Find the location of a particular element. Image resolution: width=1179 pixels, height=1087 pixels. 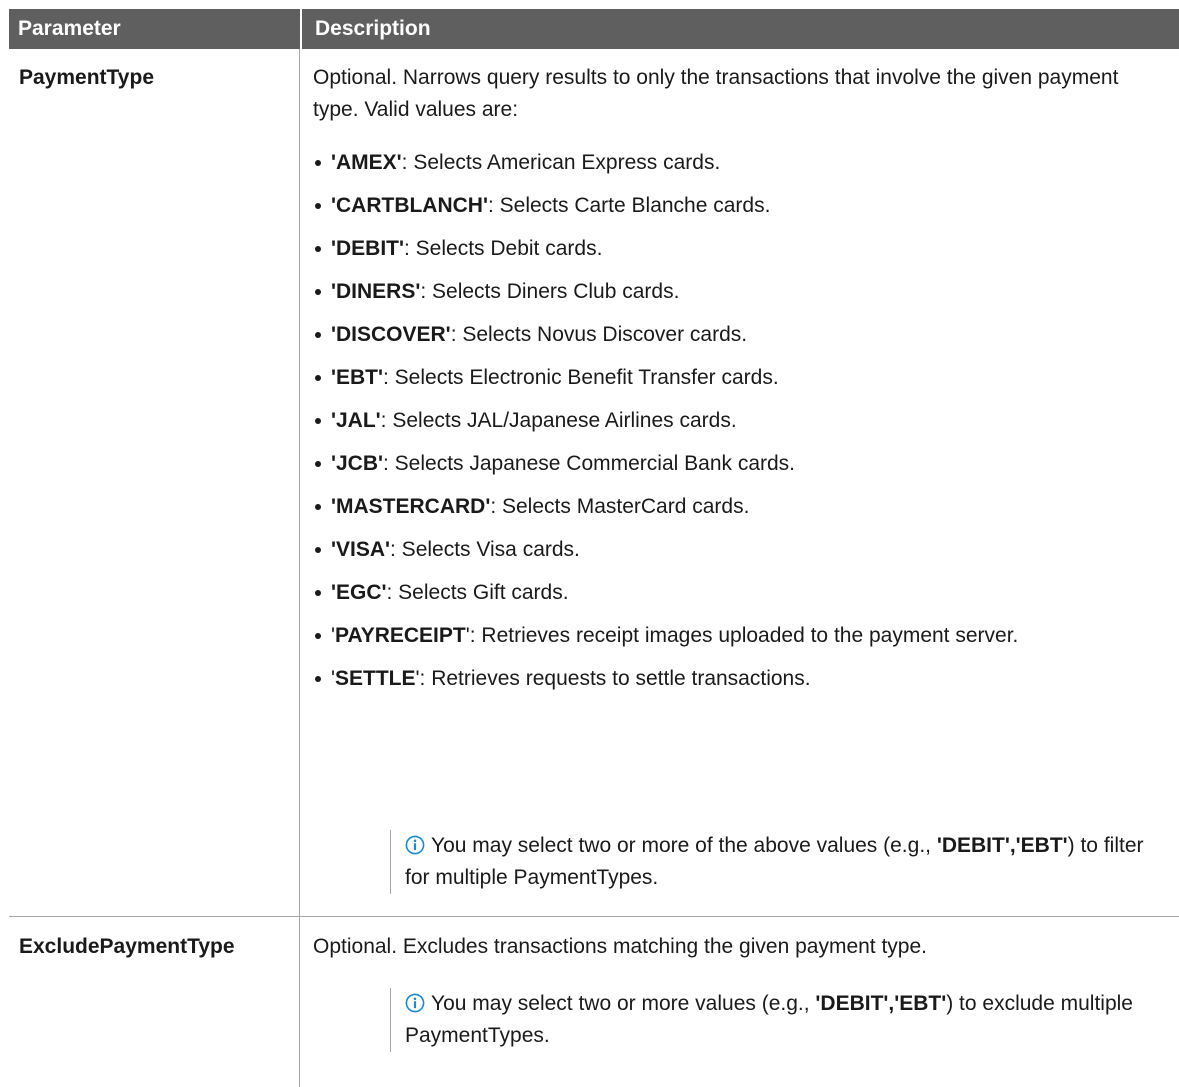

list-item: 'DEBIT': Selects Debit cards. is located at coordinates (733, 249).